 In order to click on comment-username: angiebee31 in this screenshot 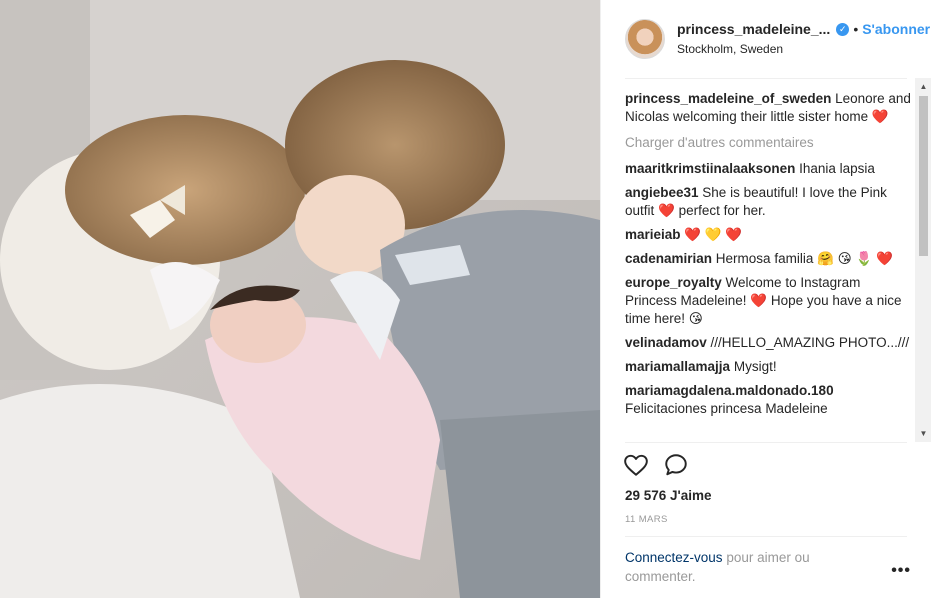, I will do `click(662, 192)`.